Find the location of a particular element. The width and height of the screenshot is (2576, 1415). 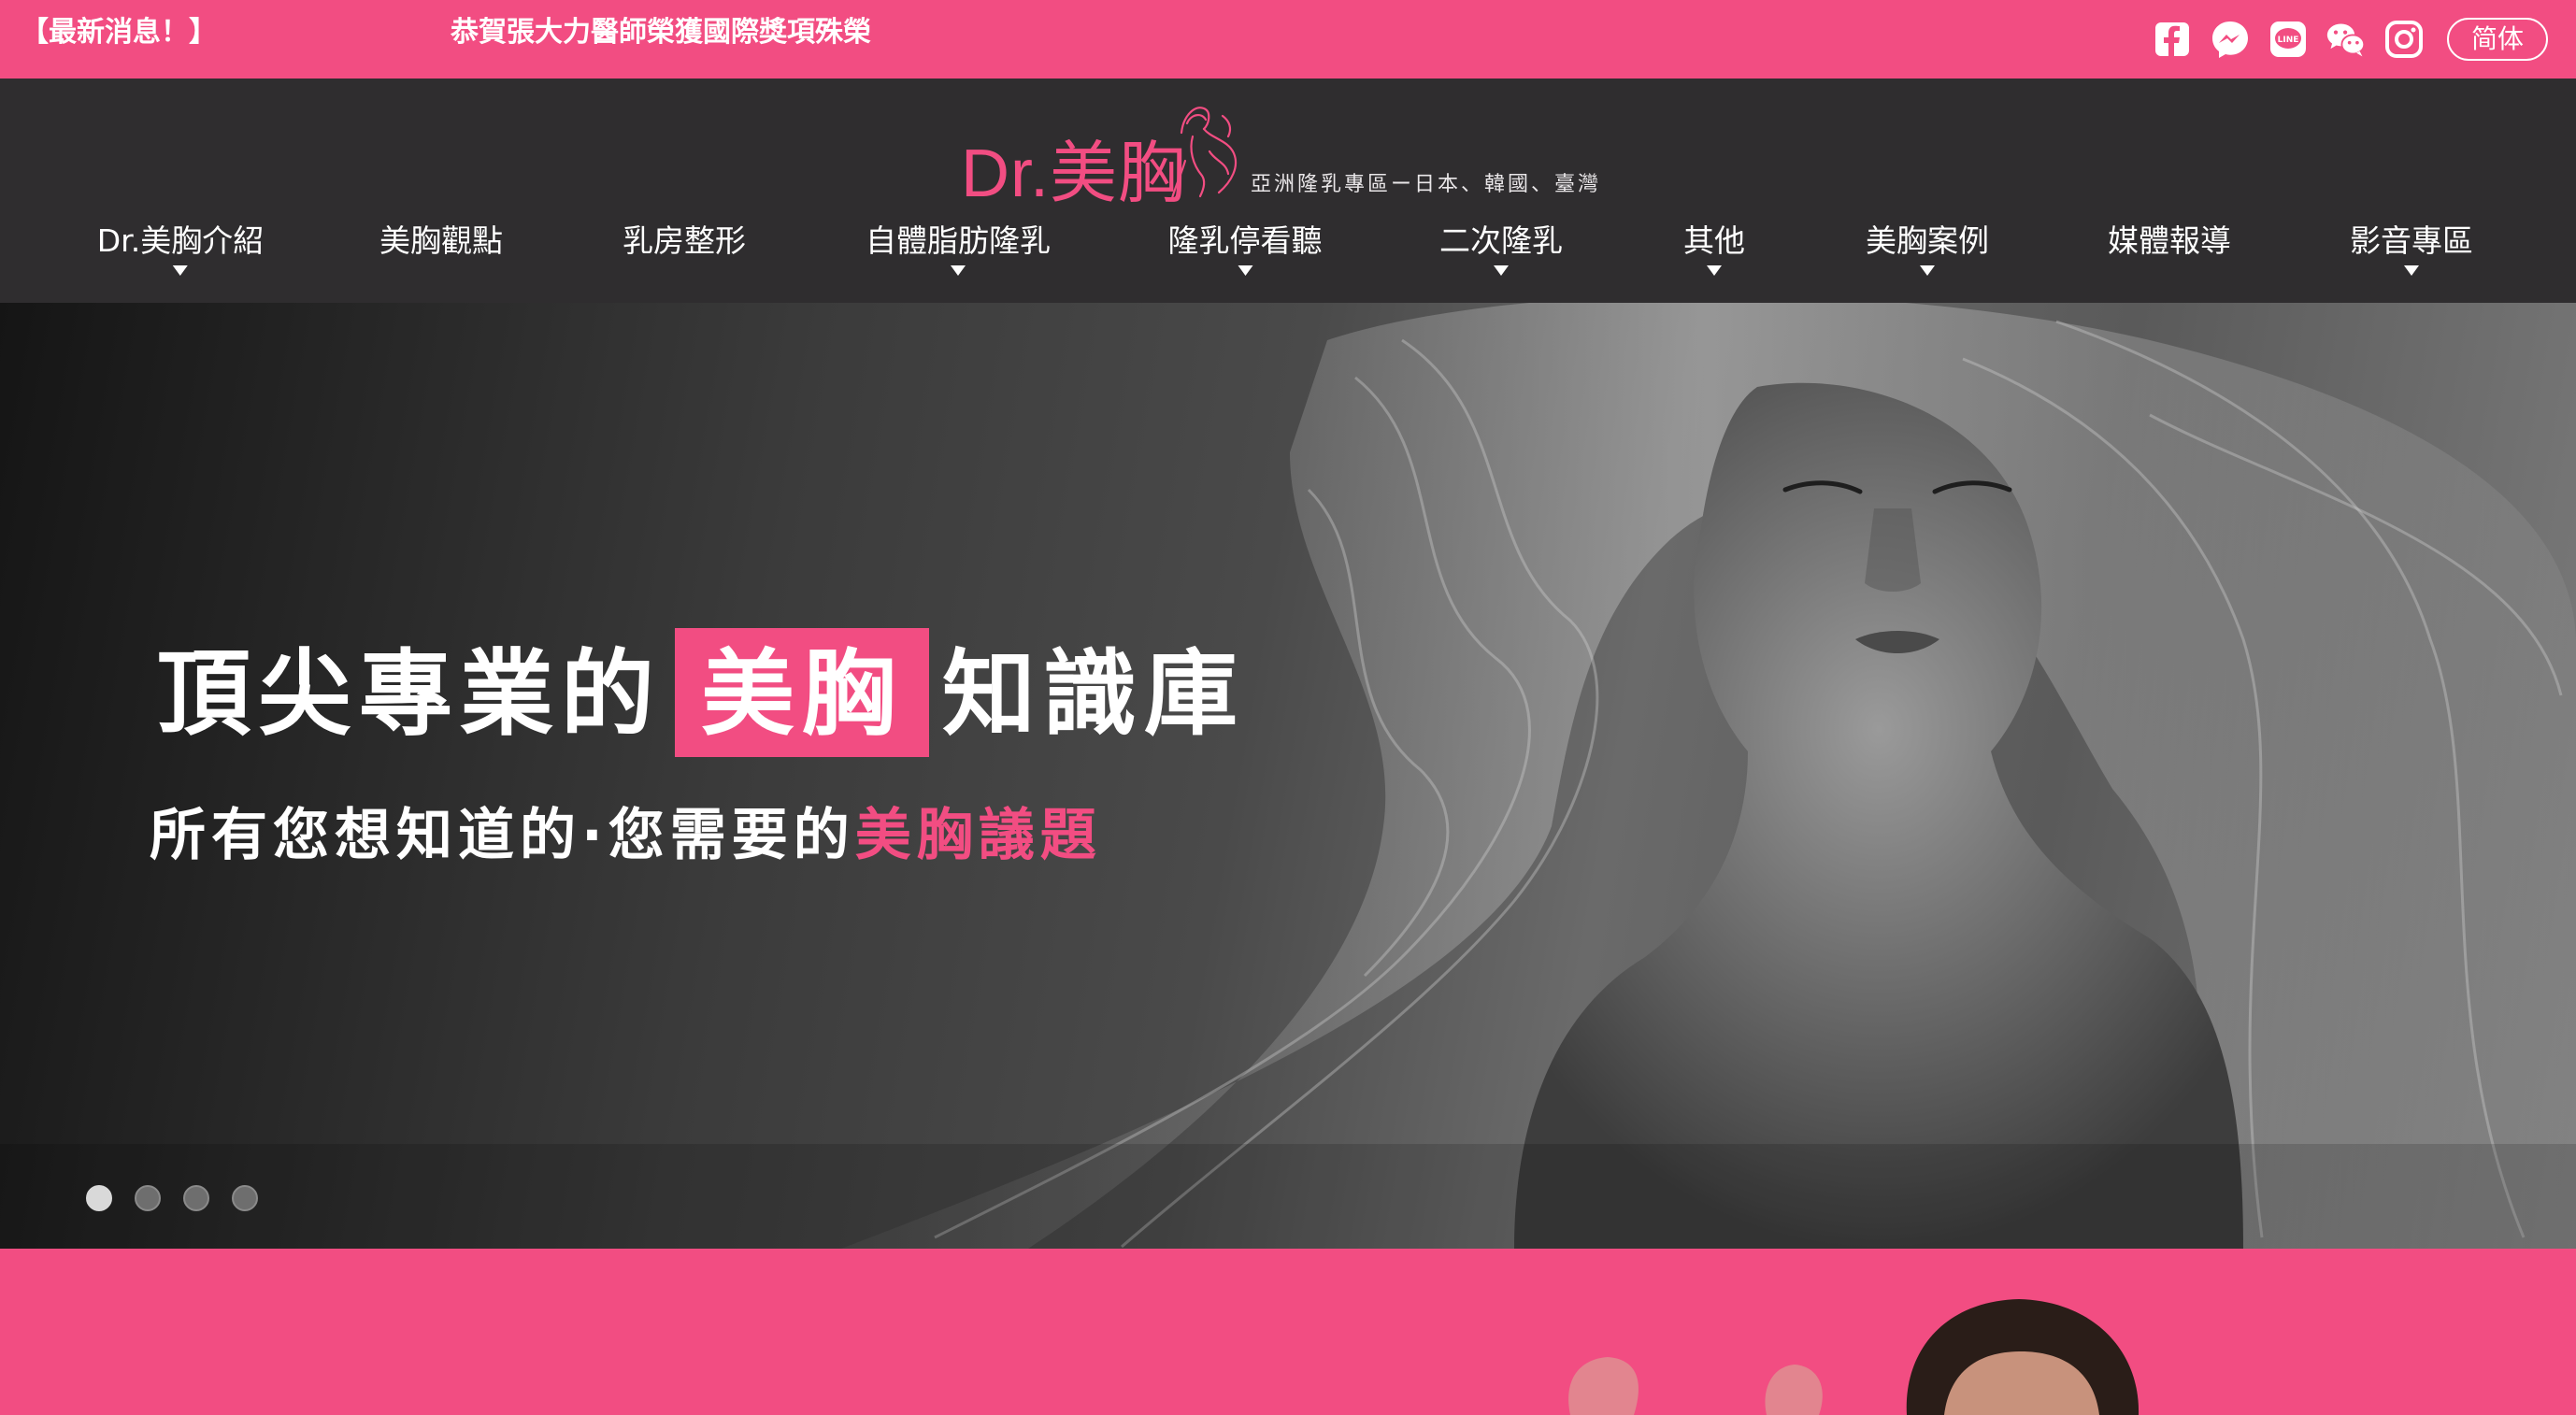

news-ticker-link: 恭賀張大力醫師榮獲國際獎項殊榮 is located at coordinates (661, 33).